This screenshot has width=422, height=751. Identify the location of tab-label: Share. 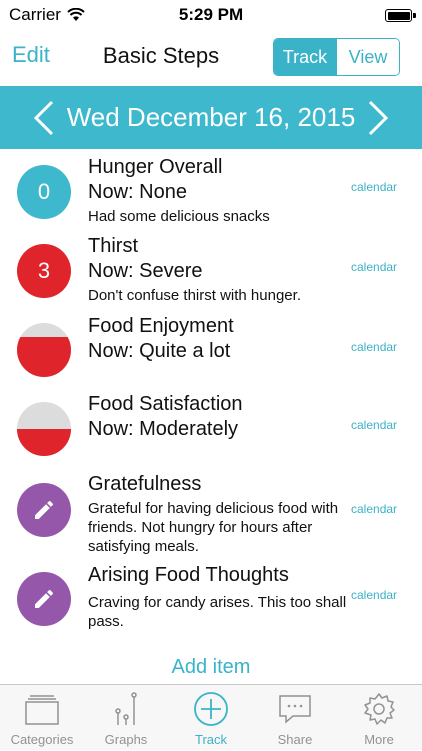
(295, 739).